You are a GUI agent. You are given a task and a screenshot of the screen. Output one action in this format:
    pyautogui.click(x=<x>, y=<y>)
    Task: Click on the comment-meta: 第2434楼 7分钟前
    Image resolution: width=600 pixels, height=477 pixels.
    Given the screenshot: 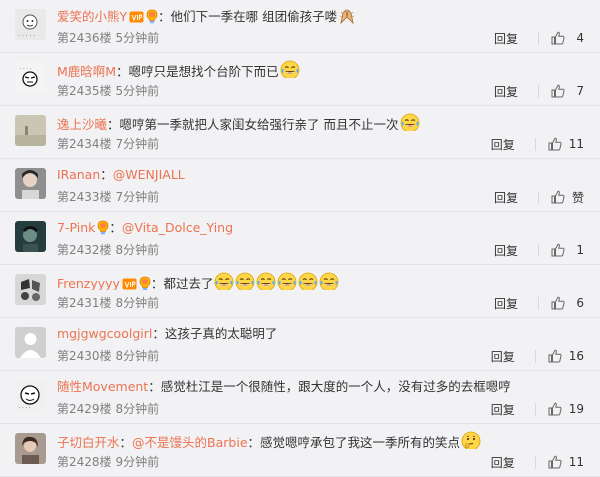 What is the action you would take?
    pyautogui.click(x=108, y=144)
    